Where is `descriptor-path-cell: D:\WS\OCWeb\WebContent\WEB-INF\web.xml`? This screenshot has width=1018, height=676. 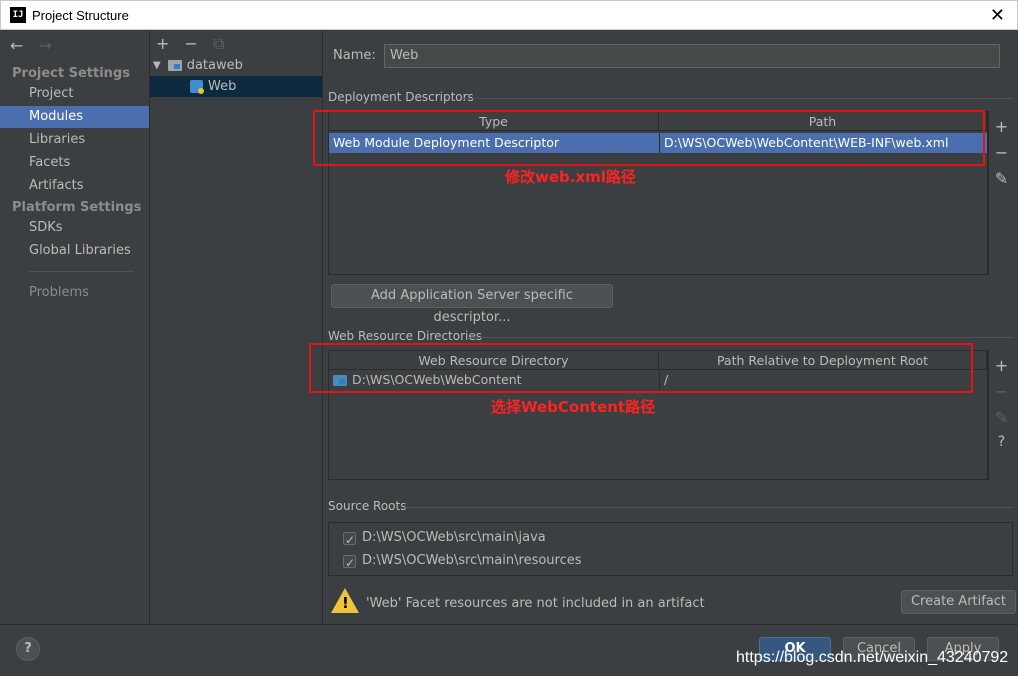 descriptor-path-cell: D:\WS\OCWeb\WebContent\WEB-INF\web.xml is located at coordinates (823, 143).